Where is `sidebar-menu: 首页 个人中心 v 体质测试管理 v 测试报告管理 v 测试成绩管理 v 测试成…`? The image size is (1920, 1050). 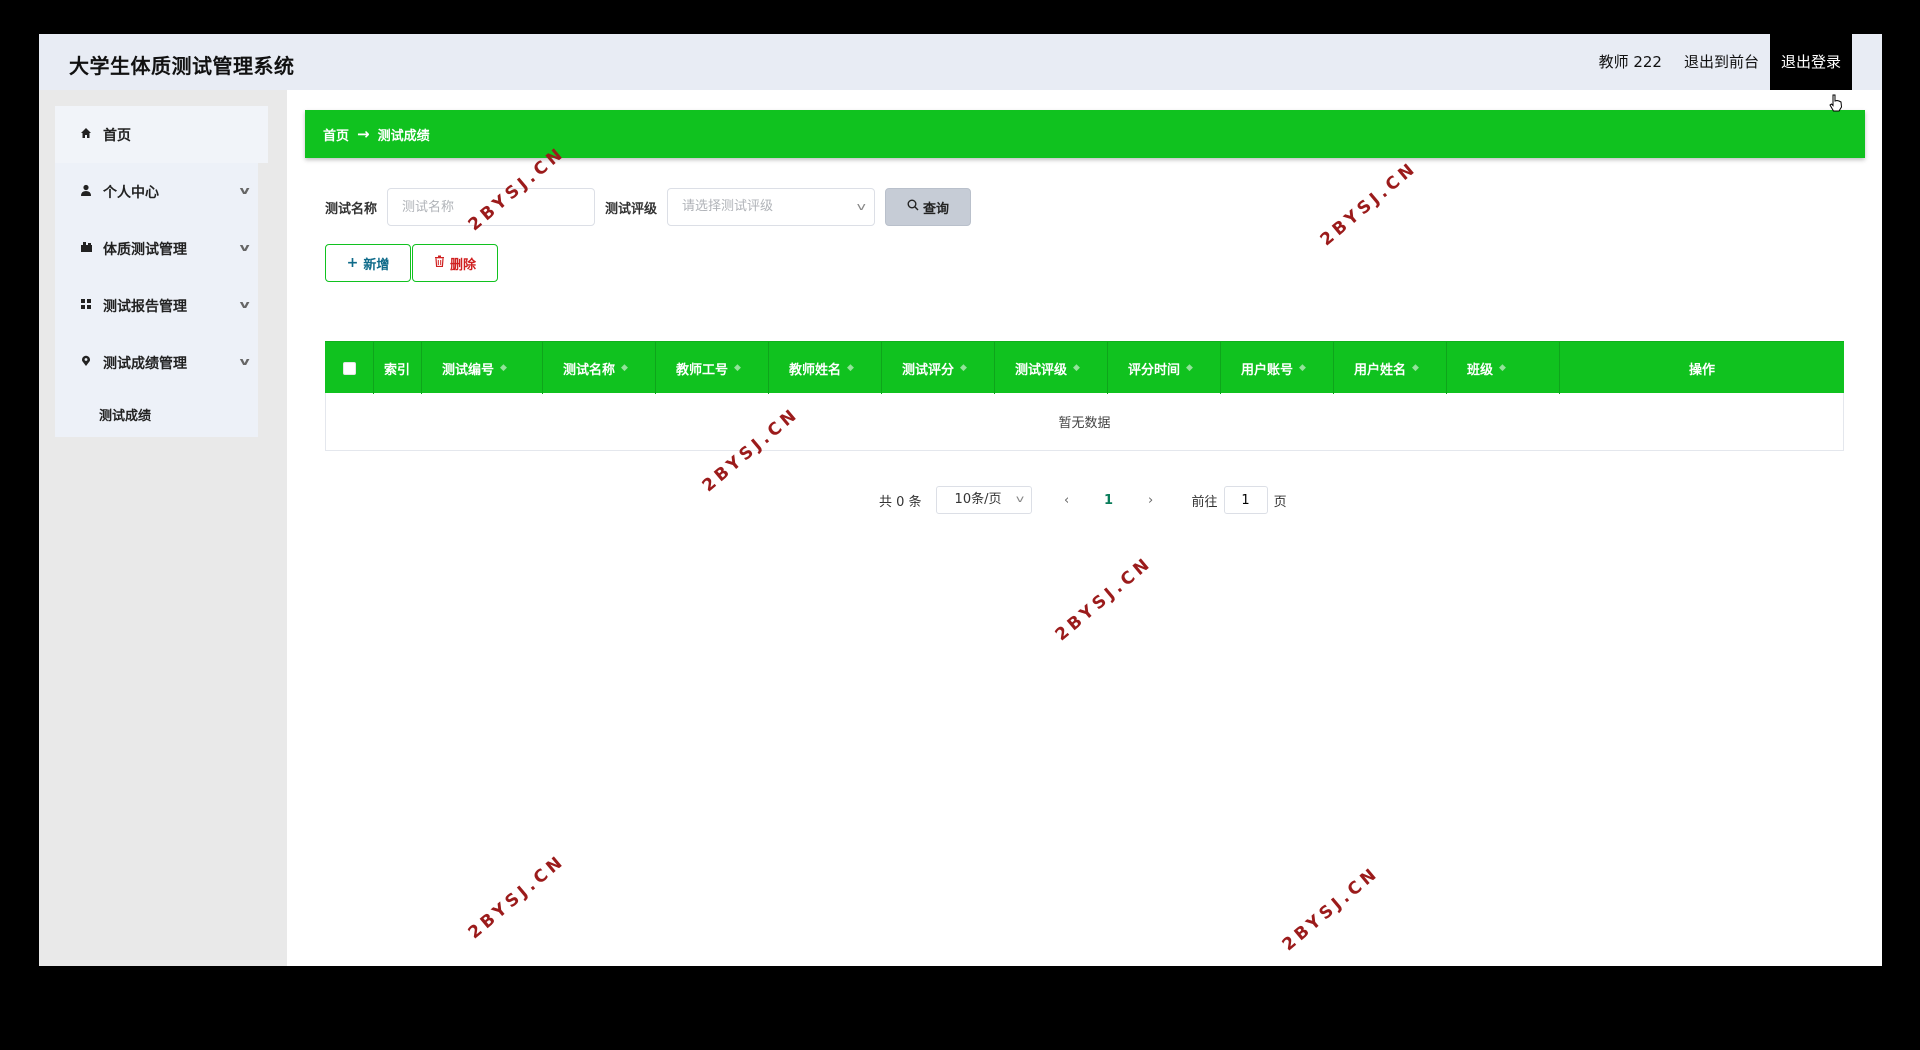 sidebar-menu: 首页 个人中心 v 体质测试管理 v 测试报告管理 v 测试成绩管理 v 测试成… is located at coordinates (161, 271).